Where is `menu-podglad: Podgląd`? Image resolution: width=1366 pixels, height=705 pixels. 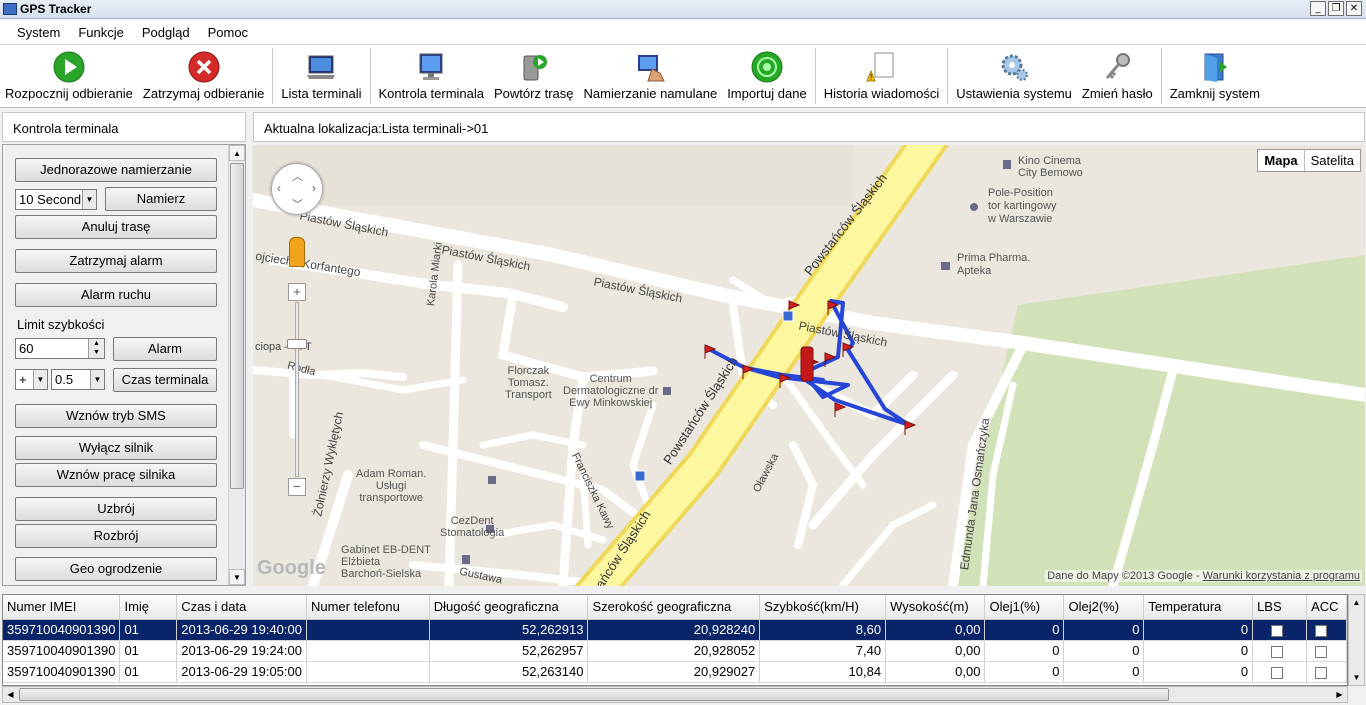 menu-podglad: Podgląd is located at coordinates (166, 32).